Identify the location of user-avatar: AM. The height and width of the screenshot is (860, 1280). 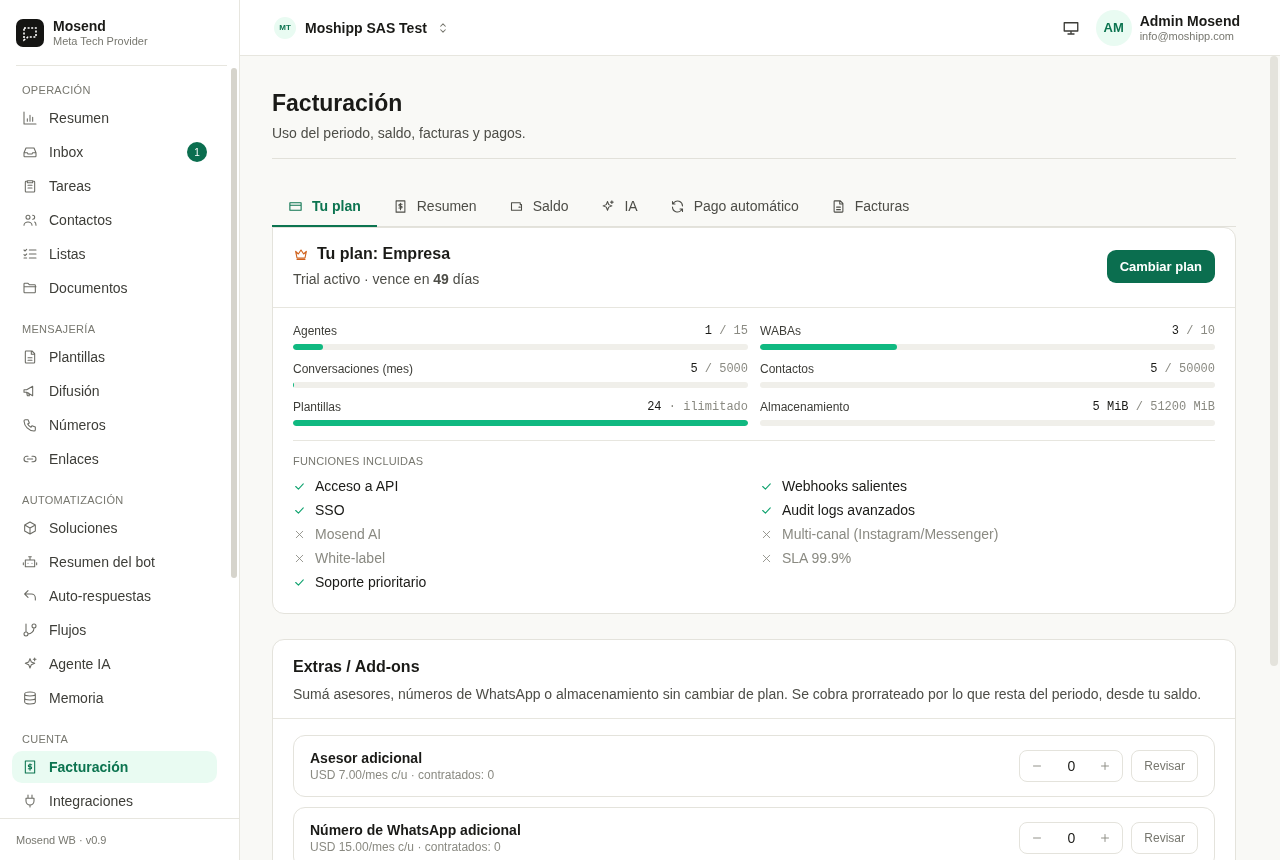
(1113, 27).